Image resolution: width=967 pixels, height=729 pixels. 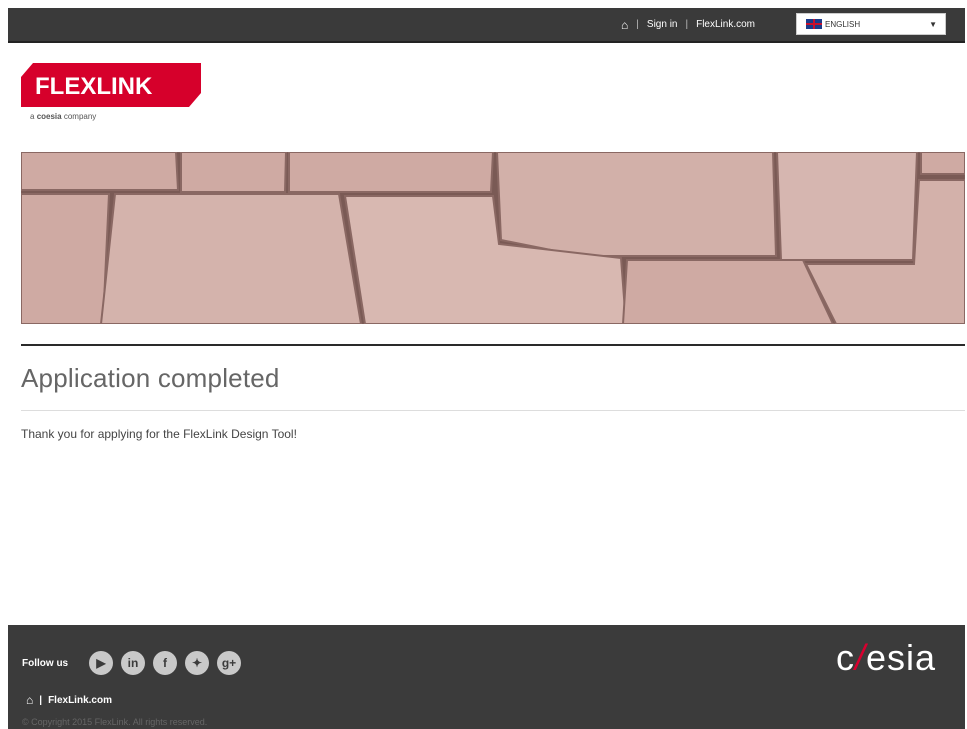 What do you see at coordinates (486, 25) in the screenshot?
I see `top-bar: ⌂ | Sign in | FlexLink.com ENGLISH ▼` at bounding box center [486, 25].